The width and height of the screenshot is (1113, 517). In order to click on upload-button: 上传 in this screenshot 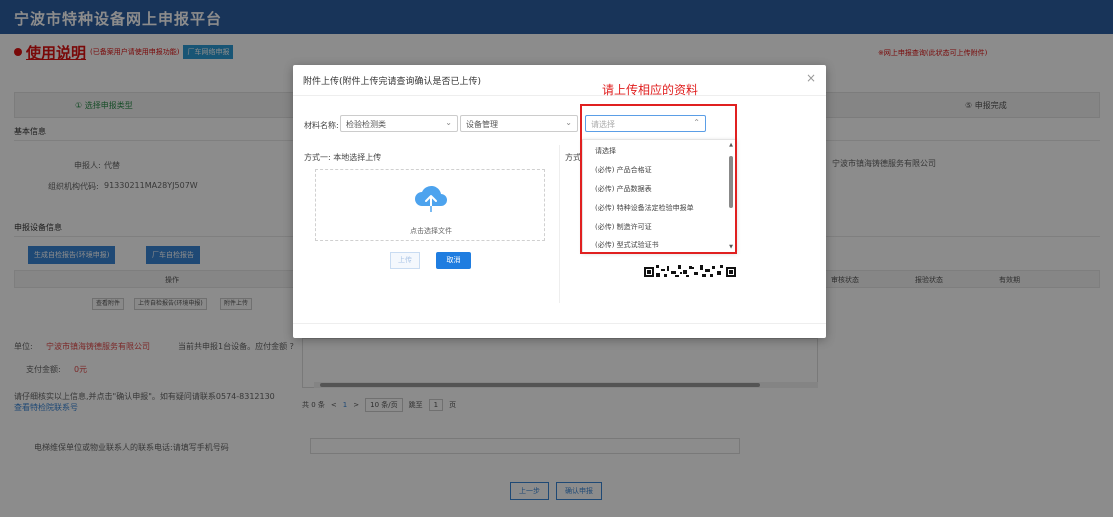, I will do `click(405, 260)`.